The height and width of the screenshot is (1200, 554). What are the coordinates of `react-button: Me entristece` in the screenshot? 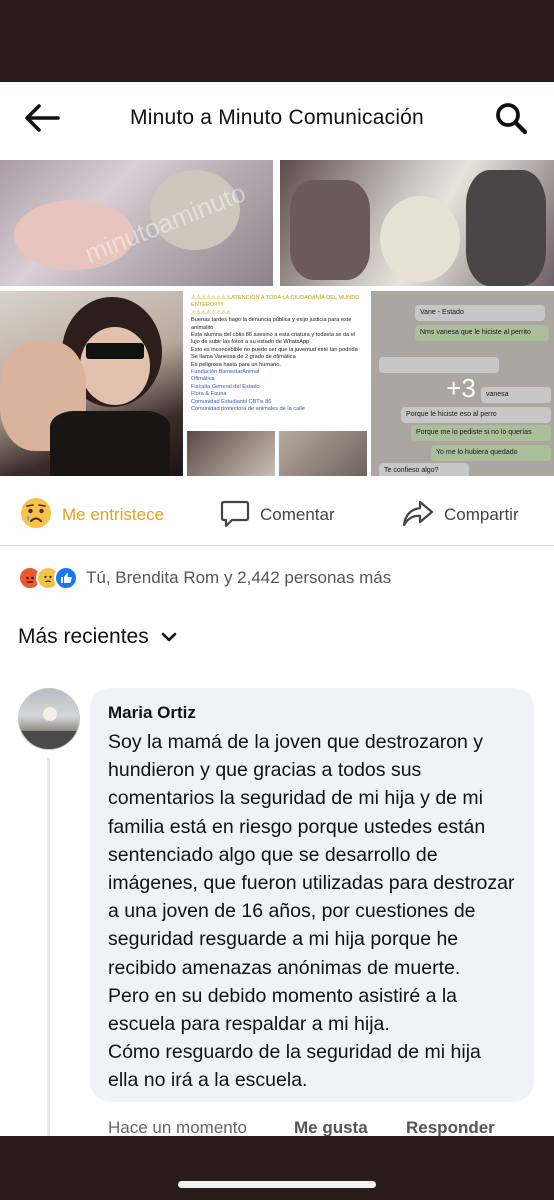 It's located at (92, 515).